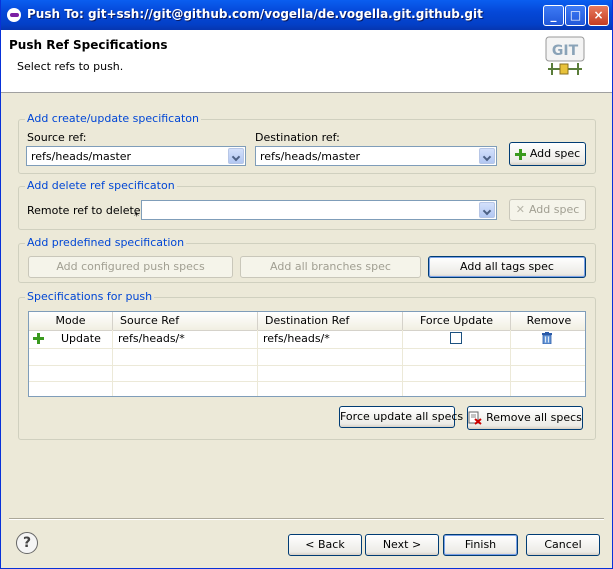  What do you see at coordinates (475, 418) in the screenshot?
I see `remove-all-icon` at bounding box center [475, 418].